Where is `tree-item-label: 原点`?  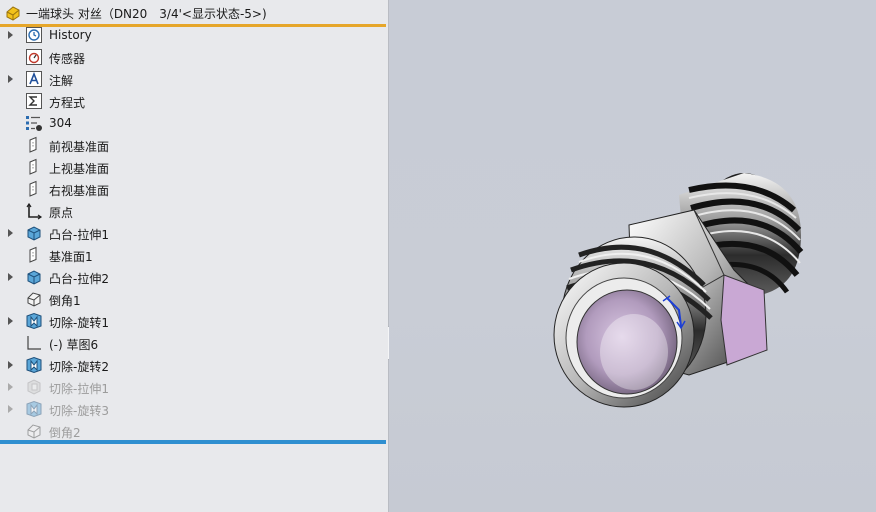
tree-item-label: 原点 is located at coordinates (61, 213).